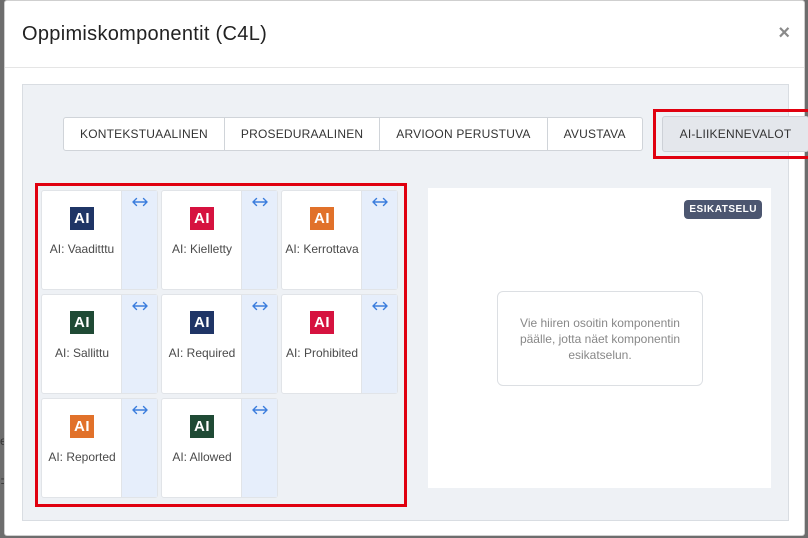  I want to click on component-card: AI AI: Vaaditttu, so click(99, 240).